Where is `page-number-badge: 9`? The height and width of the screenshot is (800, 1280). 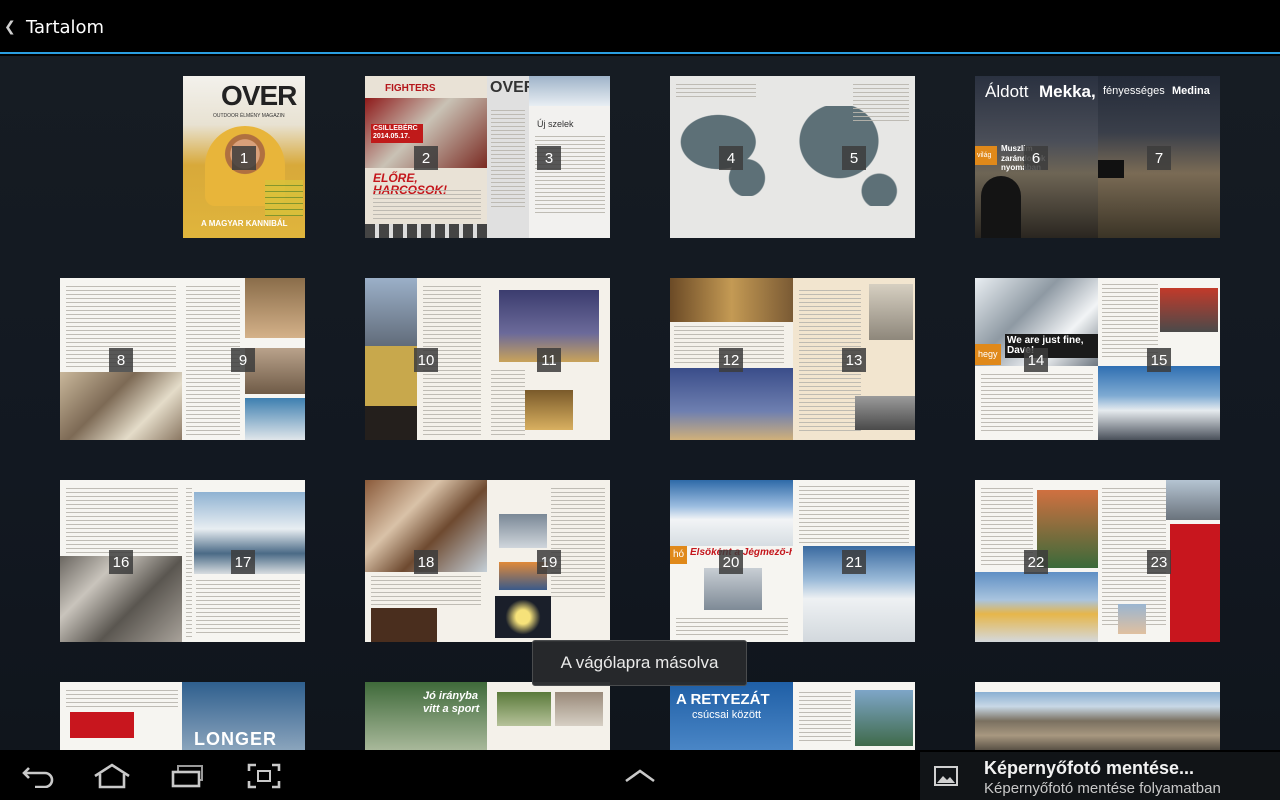
page-number-badge: 9 is located at coordinates (243, 360).